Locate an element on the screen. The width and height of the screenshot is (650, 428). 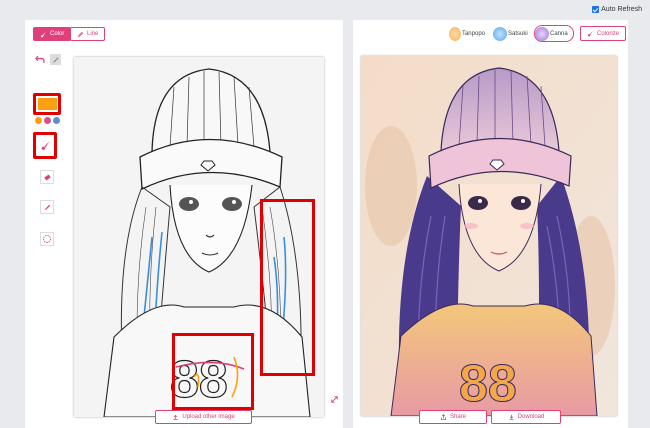
brush-tool is located at coordinates (45, 145).